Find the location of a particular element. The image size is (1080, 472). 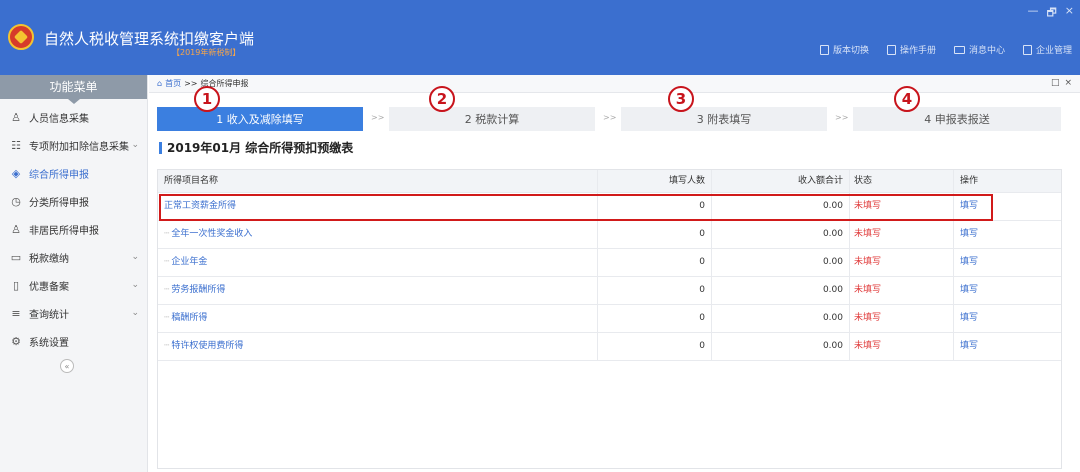

window-controls: — 🗗 × is located at coordinates (1050, 13).